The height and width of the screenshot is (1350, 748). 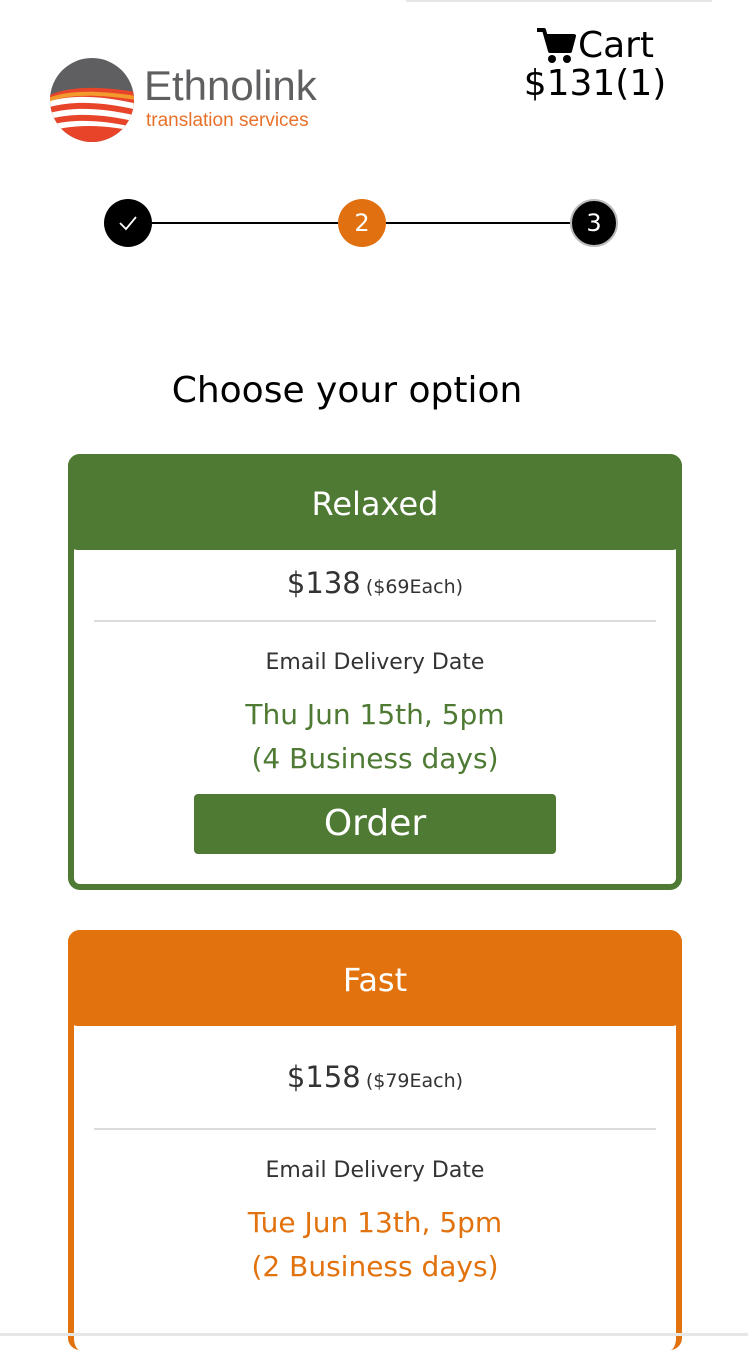 What do you see at coordinates (559, 1) in the screenshot?
I see `top-divider` at bounding box center [559, 1].